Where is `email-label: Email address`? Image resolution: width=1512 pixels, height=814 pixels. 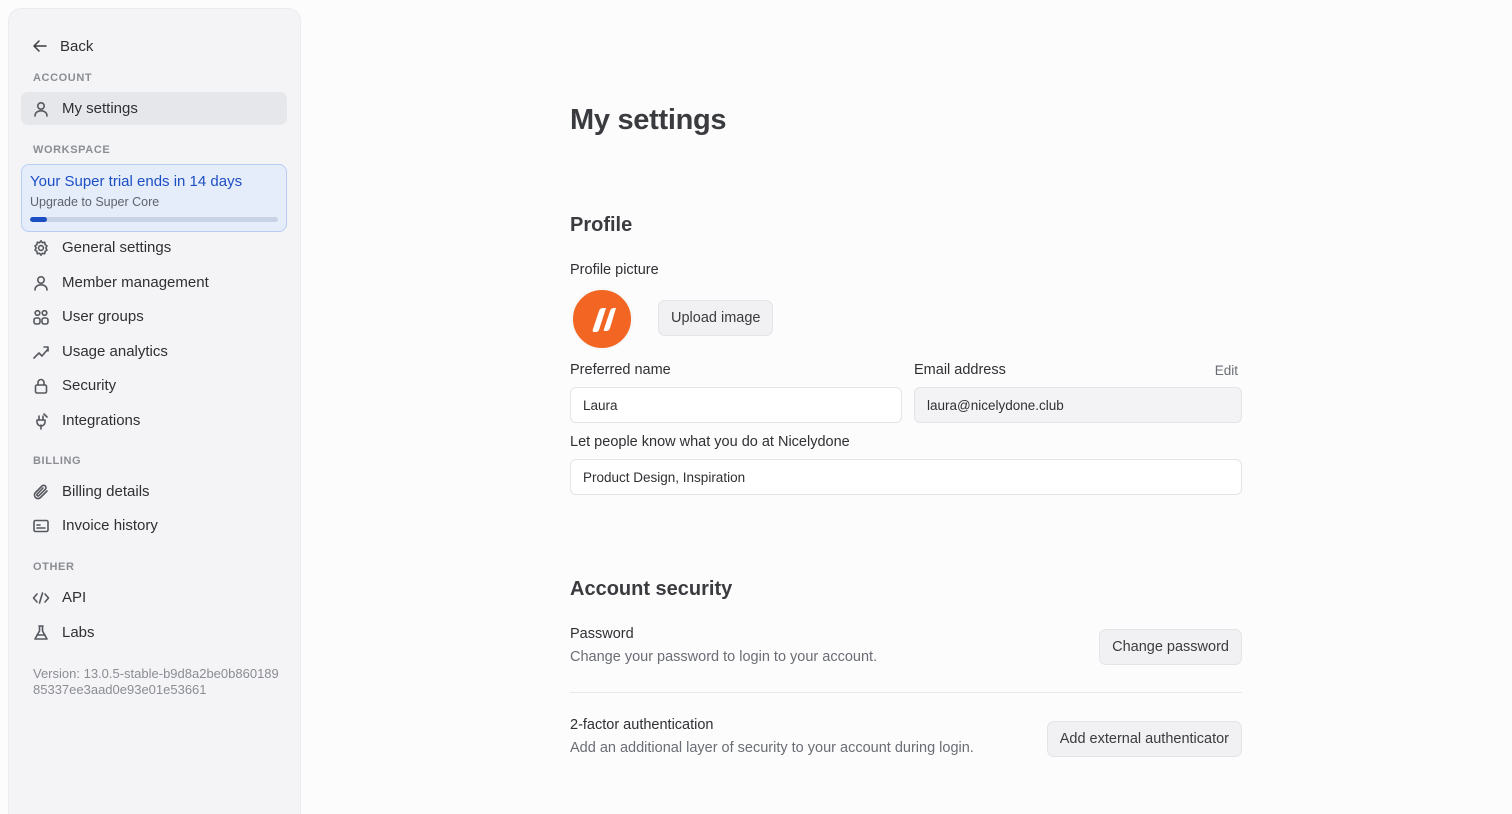
email-label: Email address is located at coordinates (960, 370).